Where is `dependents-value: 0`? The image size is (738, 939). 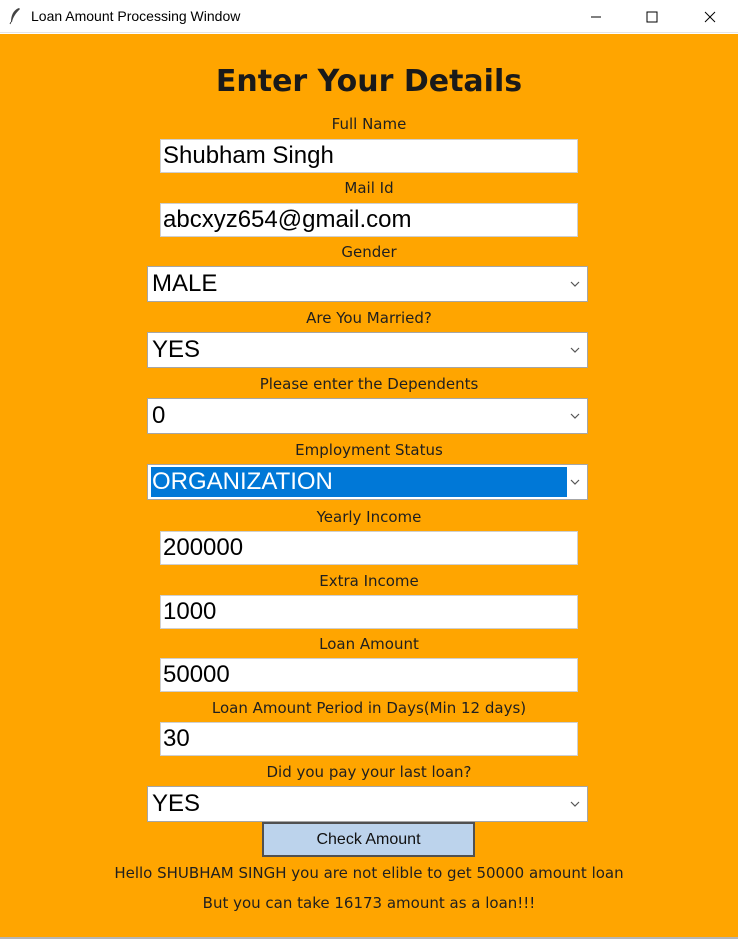
dependents-value: 0 is located at coordinates (159, 415).